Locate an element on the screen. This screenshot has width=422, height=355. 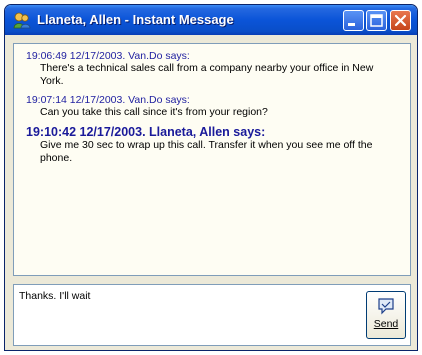
send-button: Send is located at coordinates (386, 315).